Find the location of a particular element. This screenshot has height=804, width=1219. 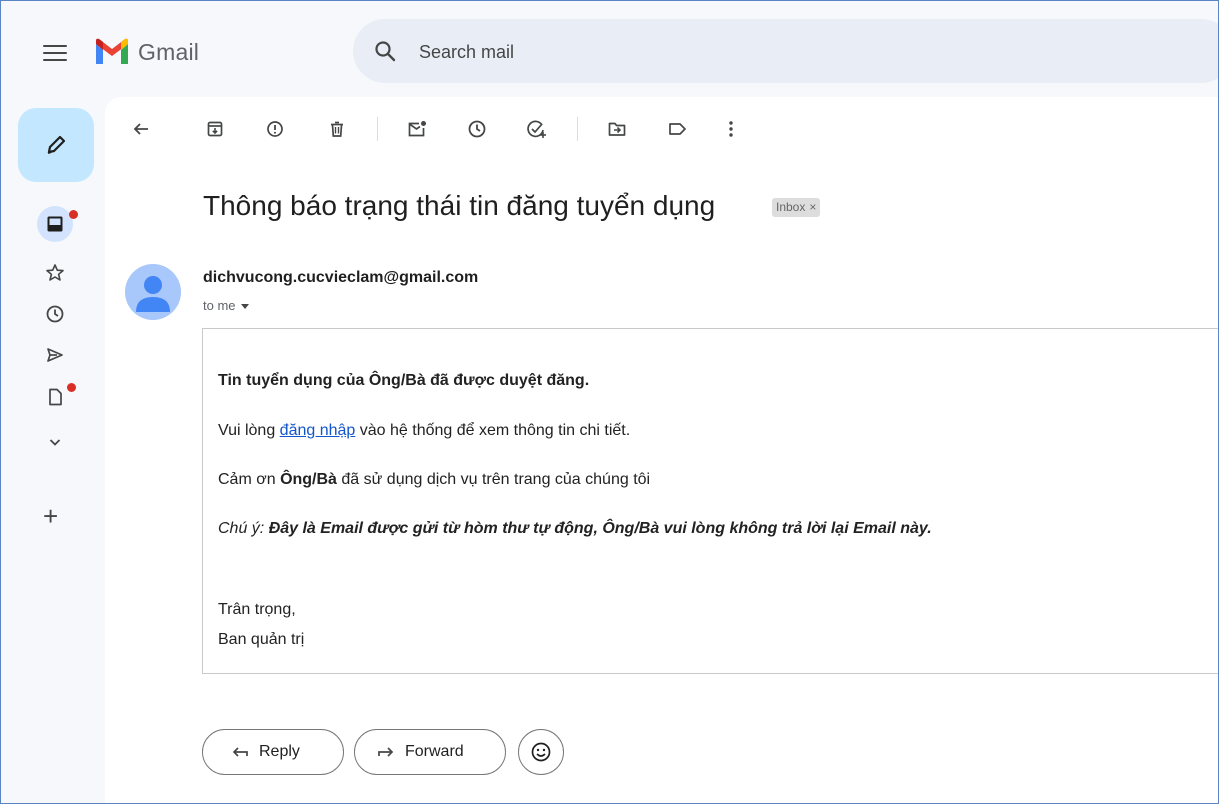

mark-unread-button is located at coordinates (417, 129).